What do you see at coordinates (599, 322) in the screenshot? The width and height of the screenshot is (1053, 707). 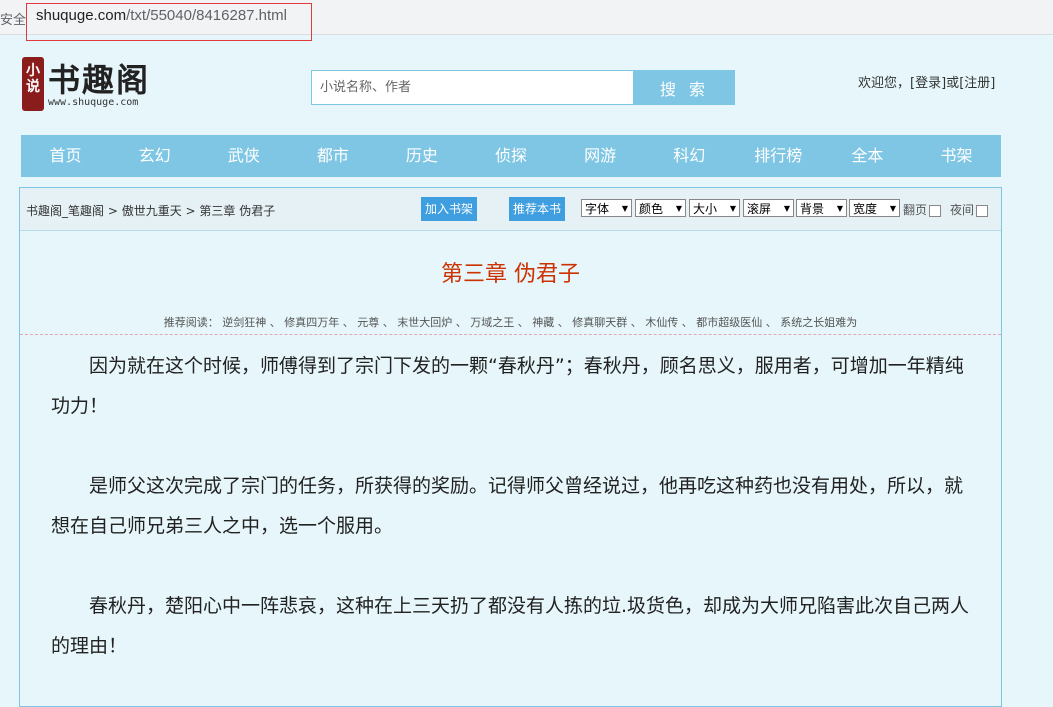 I see `recommend-book-link: 修真聊天群` at bounding box center [599, 322].